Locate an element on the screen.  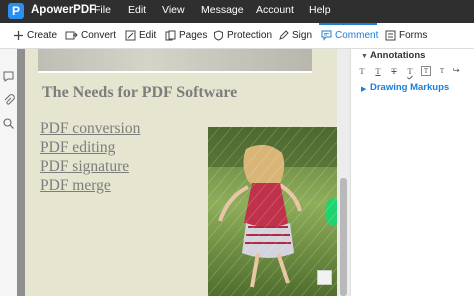
feature-item: PDF signature is located at coordinates (84, 167).